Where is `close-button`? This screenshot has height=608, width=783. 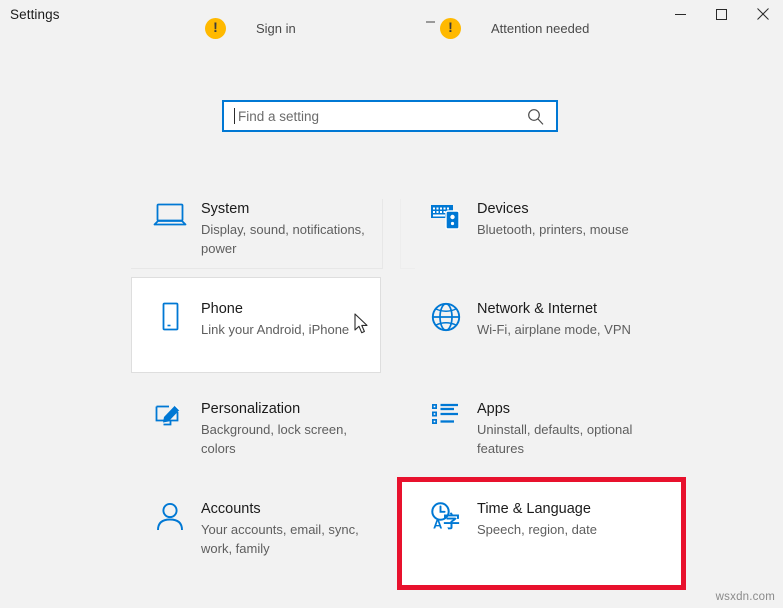 close-button is located at coordinates (762, 14).